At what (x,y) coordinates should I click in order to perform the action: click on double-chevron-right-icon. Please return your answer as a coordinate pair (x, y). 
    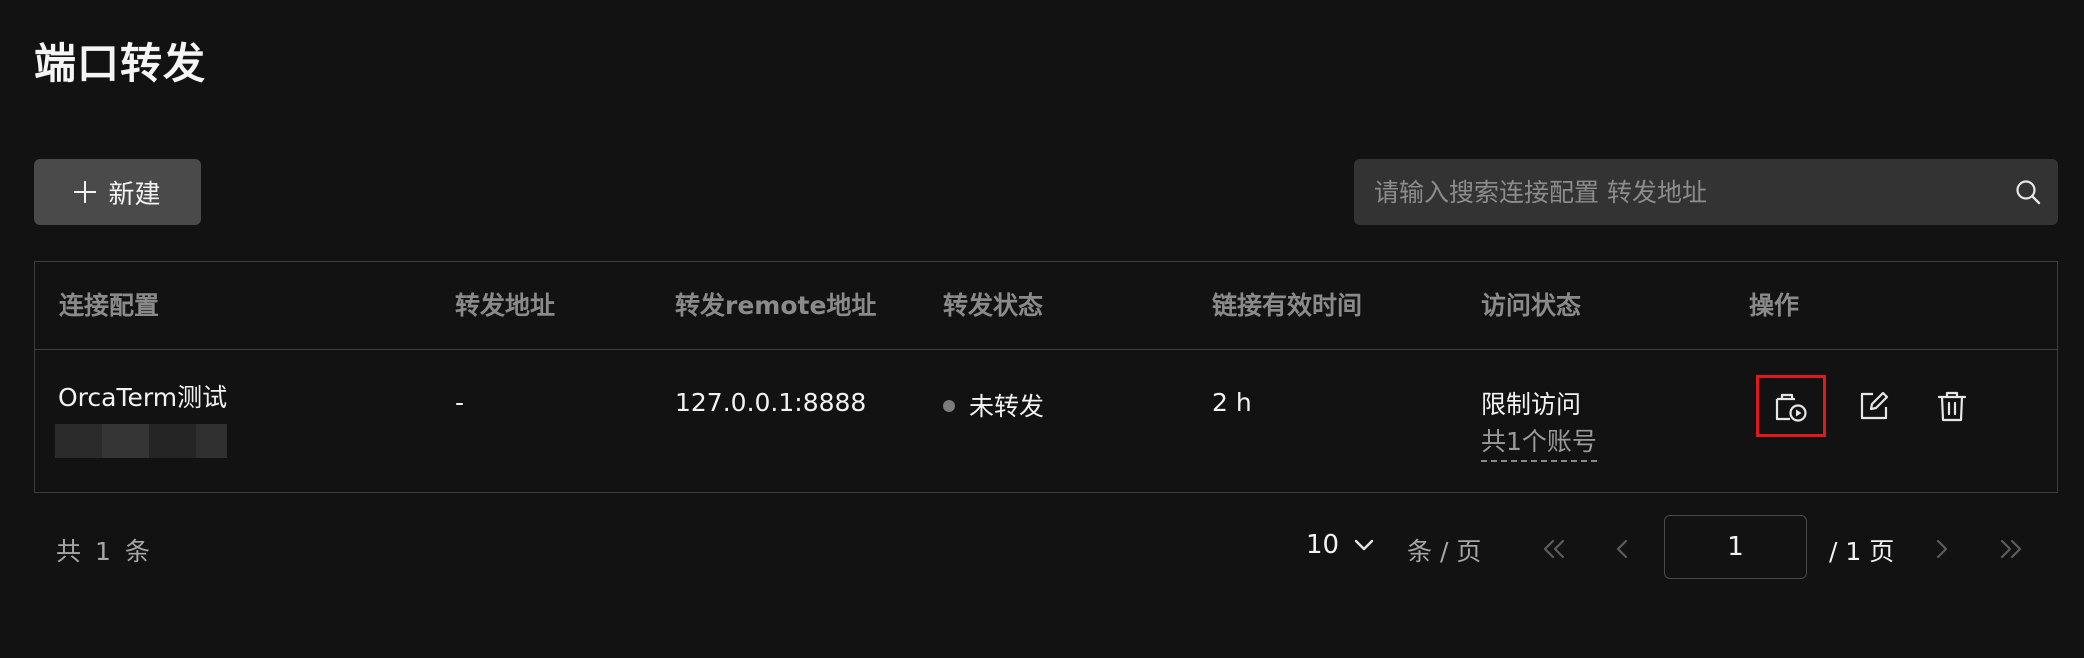
    Looking at the image, I should click on (2011, 549).